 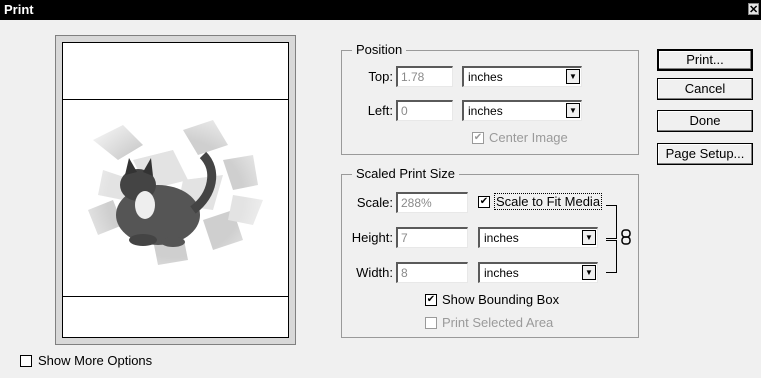 I want to click on scale-to-fit-checkbox: ✔, so click(x=484, y=202).